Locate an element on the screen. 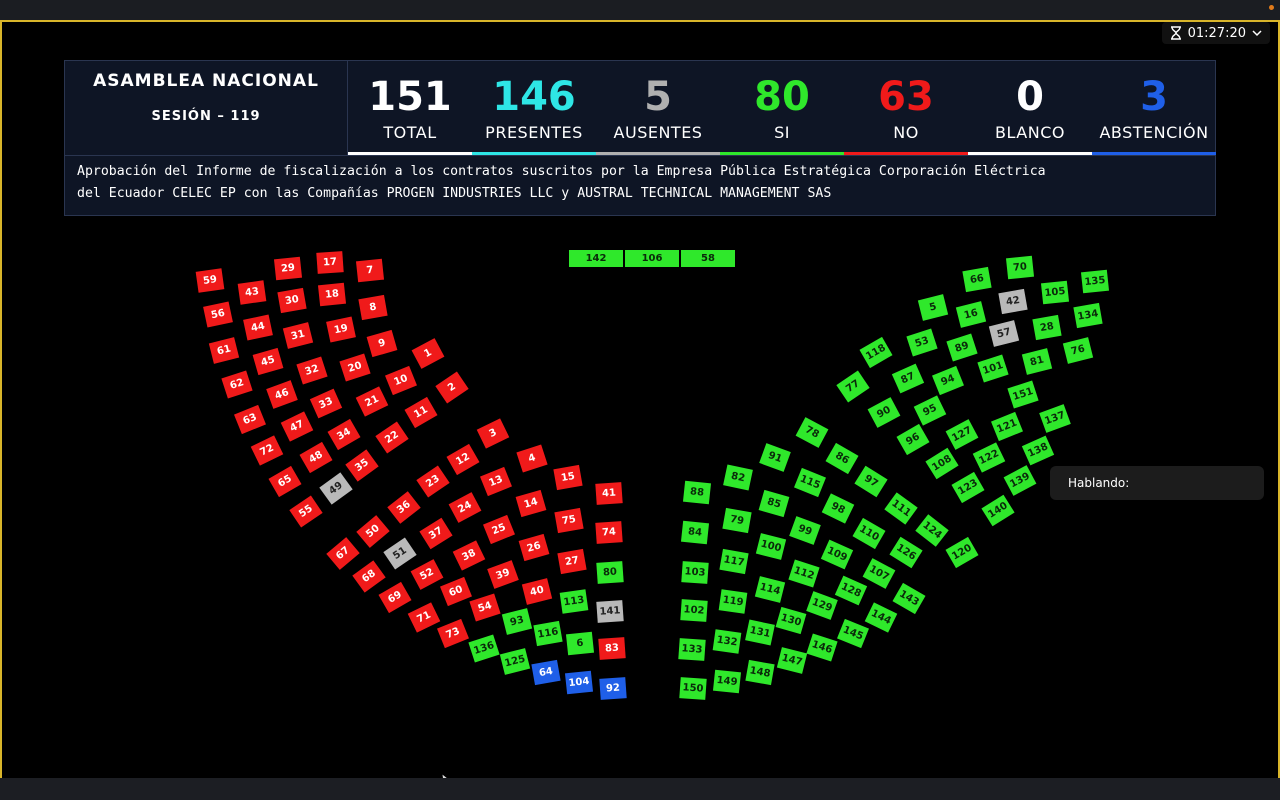 The height and width of the screenshot is (800, 1280). seat-104: 104 is located at coordinates (579, 682).